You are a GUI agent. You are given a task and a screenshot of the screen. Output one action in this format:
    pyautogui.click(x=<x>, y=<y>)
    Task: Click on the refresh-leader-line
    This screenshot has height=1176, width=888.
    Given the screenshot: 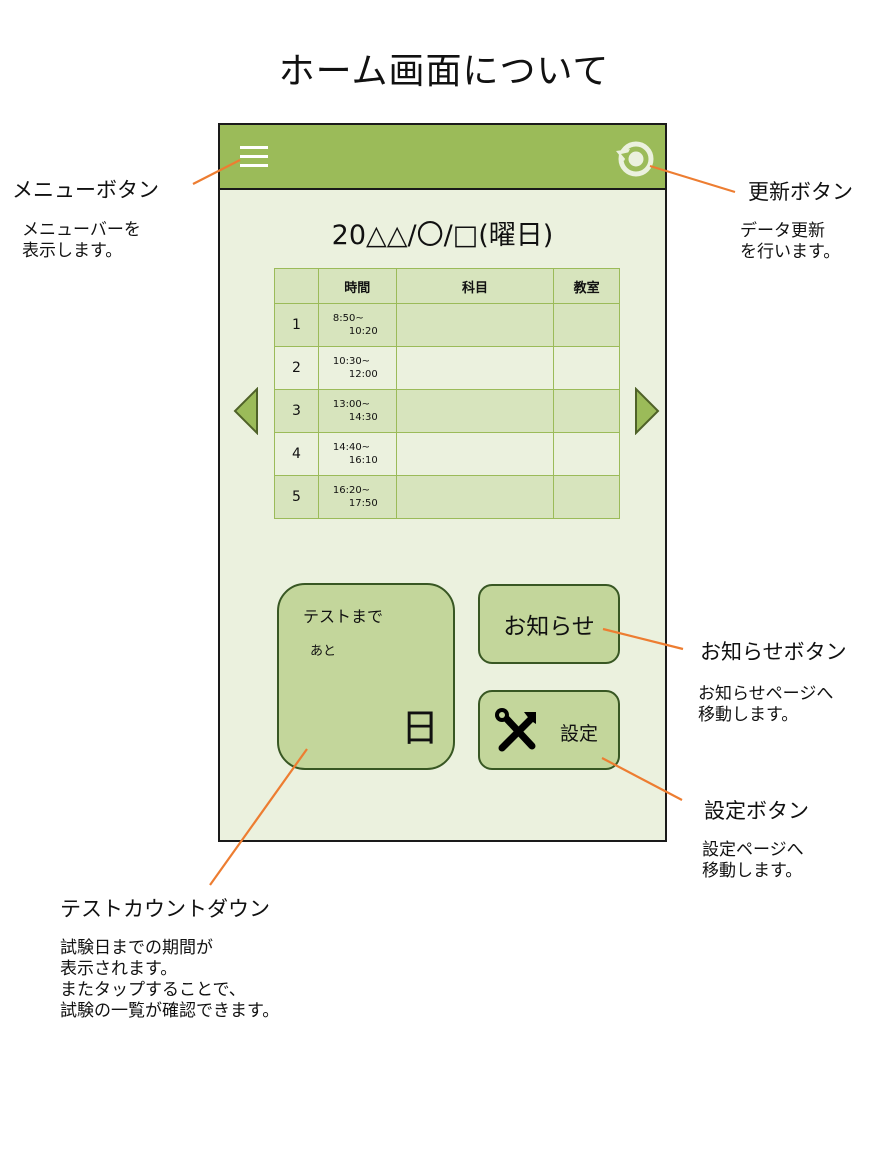 What is the action you would take?
    pyautogui.click(x=692, y=179)
    